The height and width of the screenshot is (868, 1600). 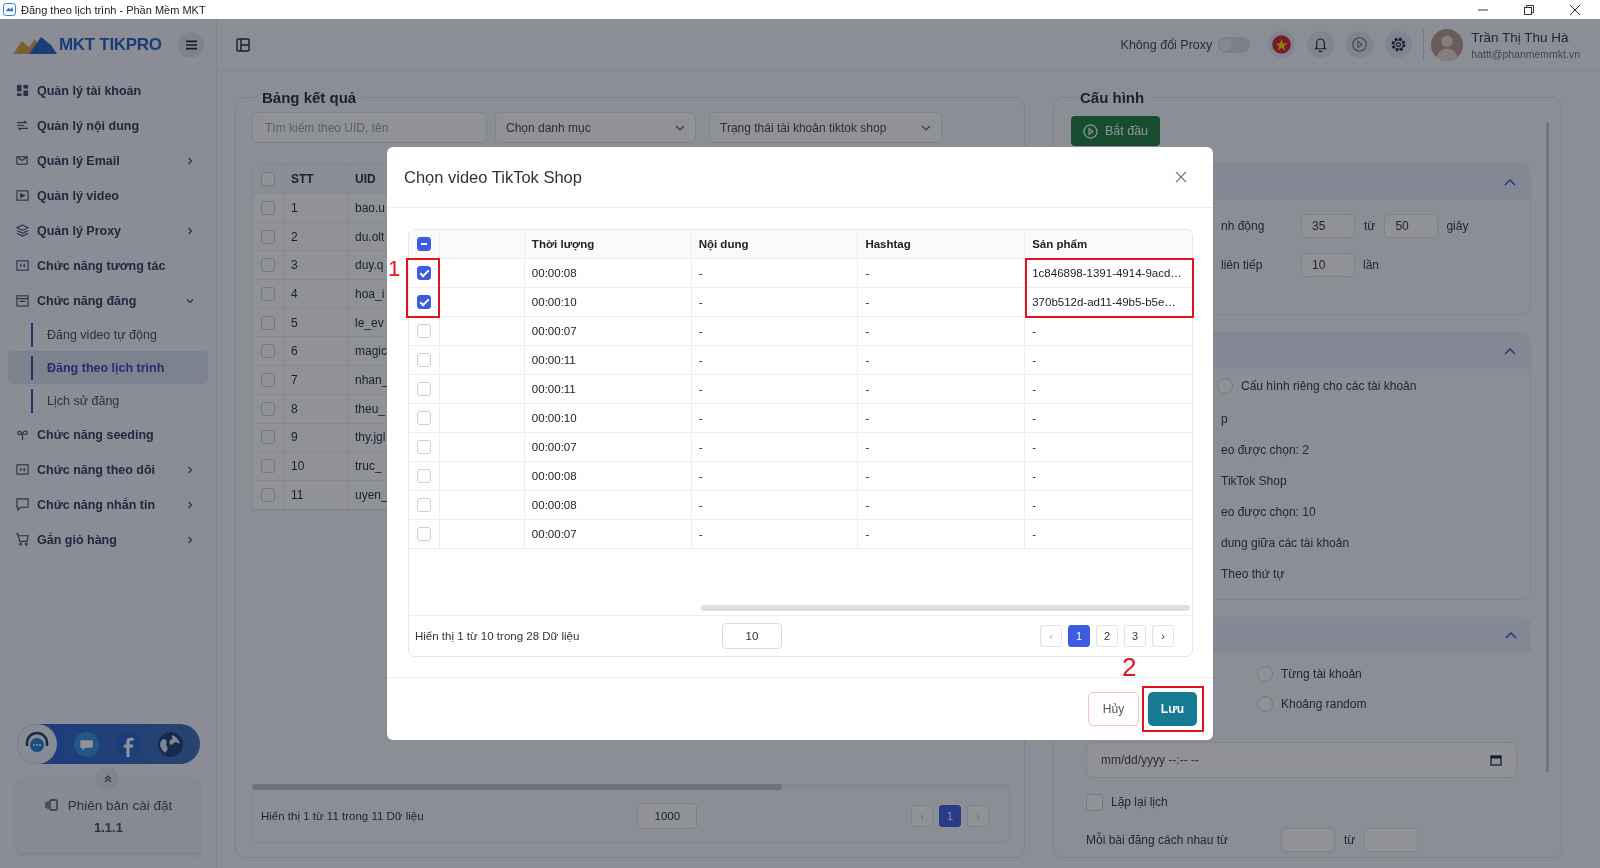 I want to click on cancel-button: Hủy, so click(x=1113, y=709).